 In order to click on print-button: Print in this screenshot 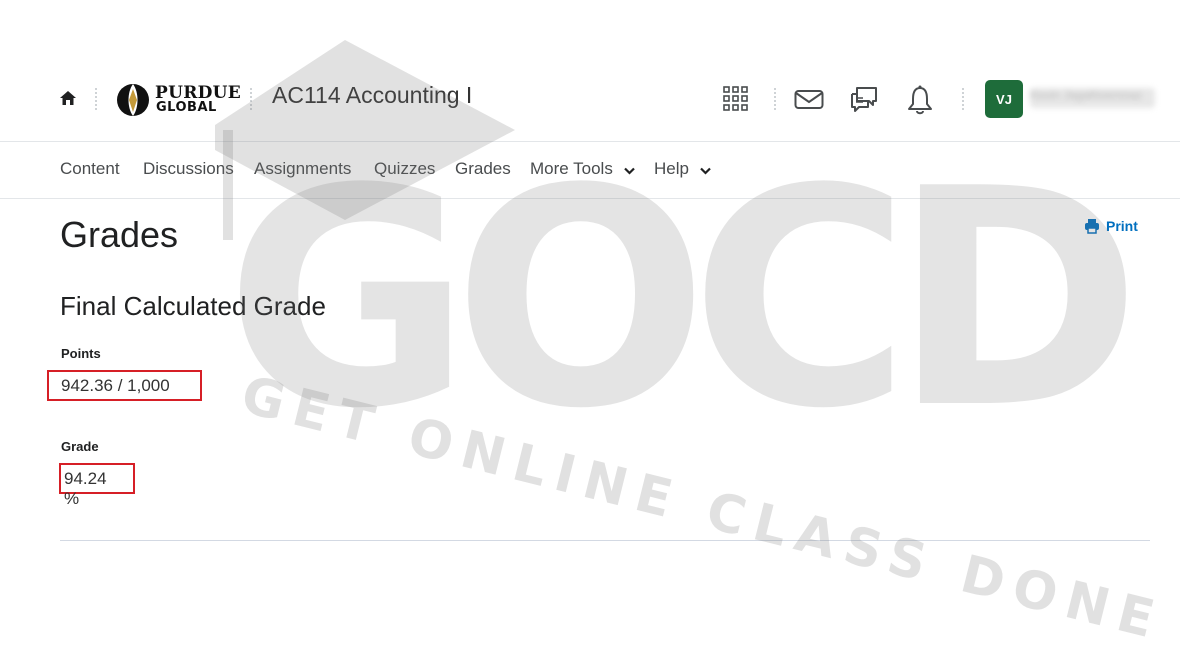, I will do `click(1111, 226)`.